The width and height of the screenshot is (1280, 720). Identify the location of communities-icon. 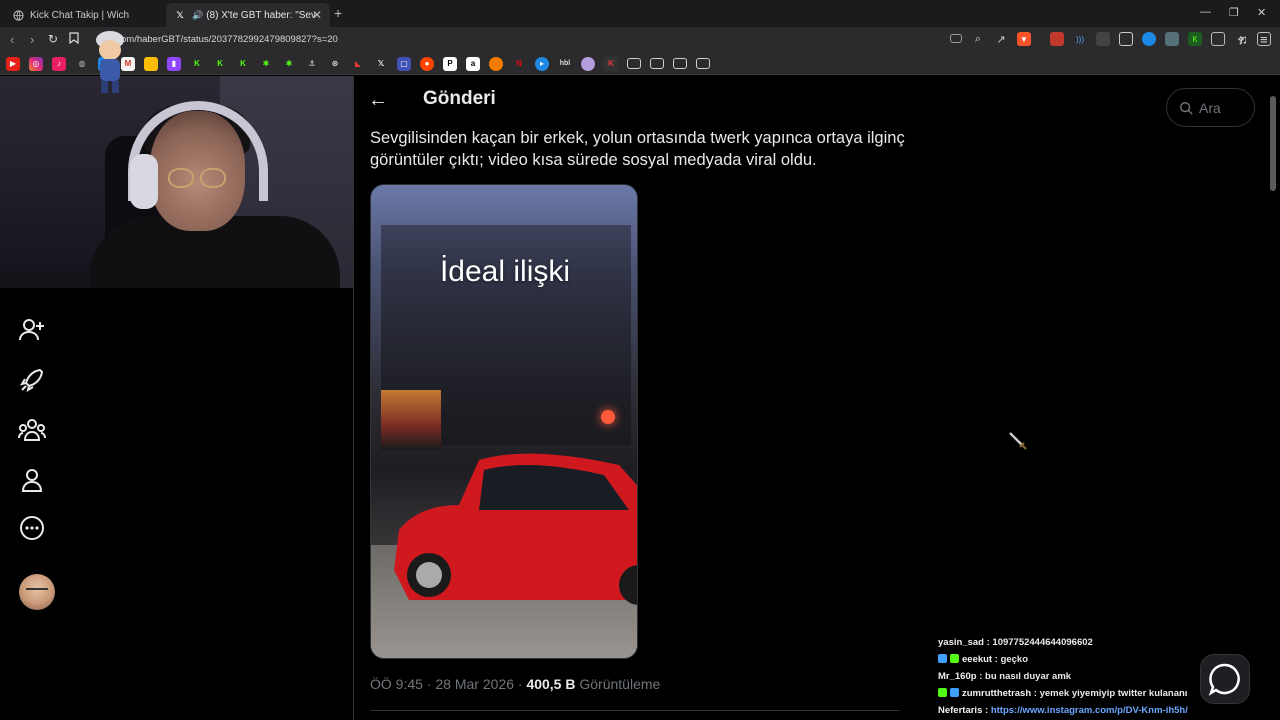
(32, 430).